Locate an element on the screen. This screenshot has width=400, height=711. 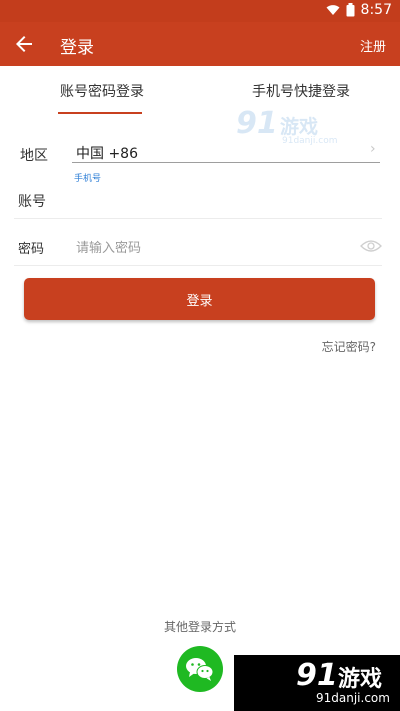
arrow-left-icon is located at coordinates (24, 44).